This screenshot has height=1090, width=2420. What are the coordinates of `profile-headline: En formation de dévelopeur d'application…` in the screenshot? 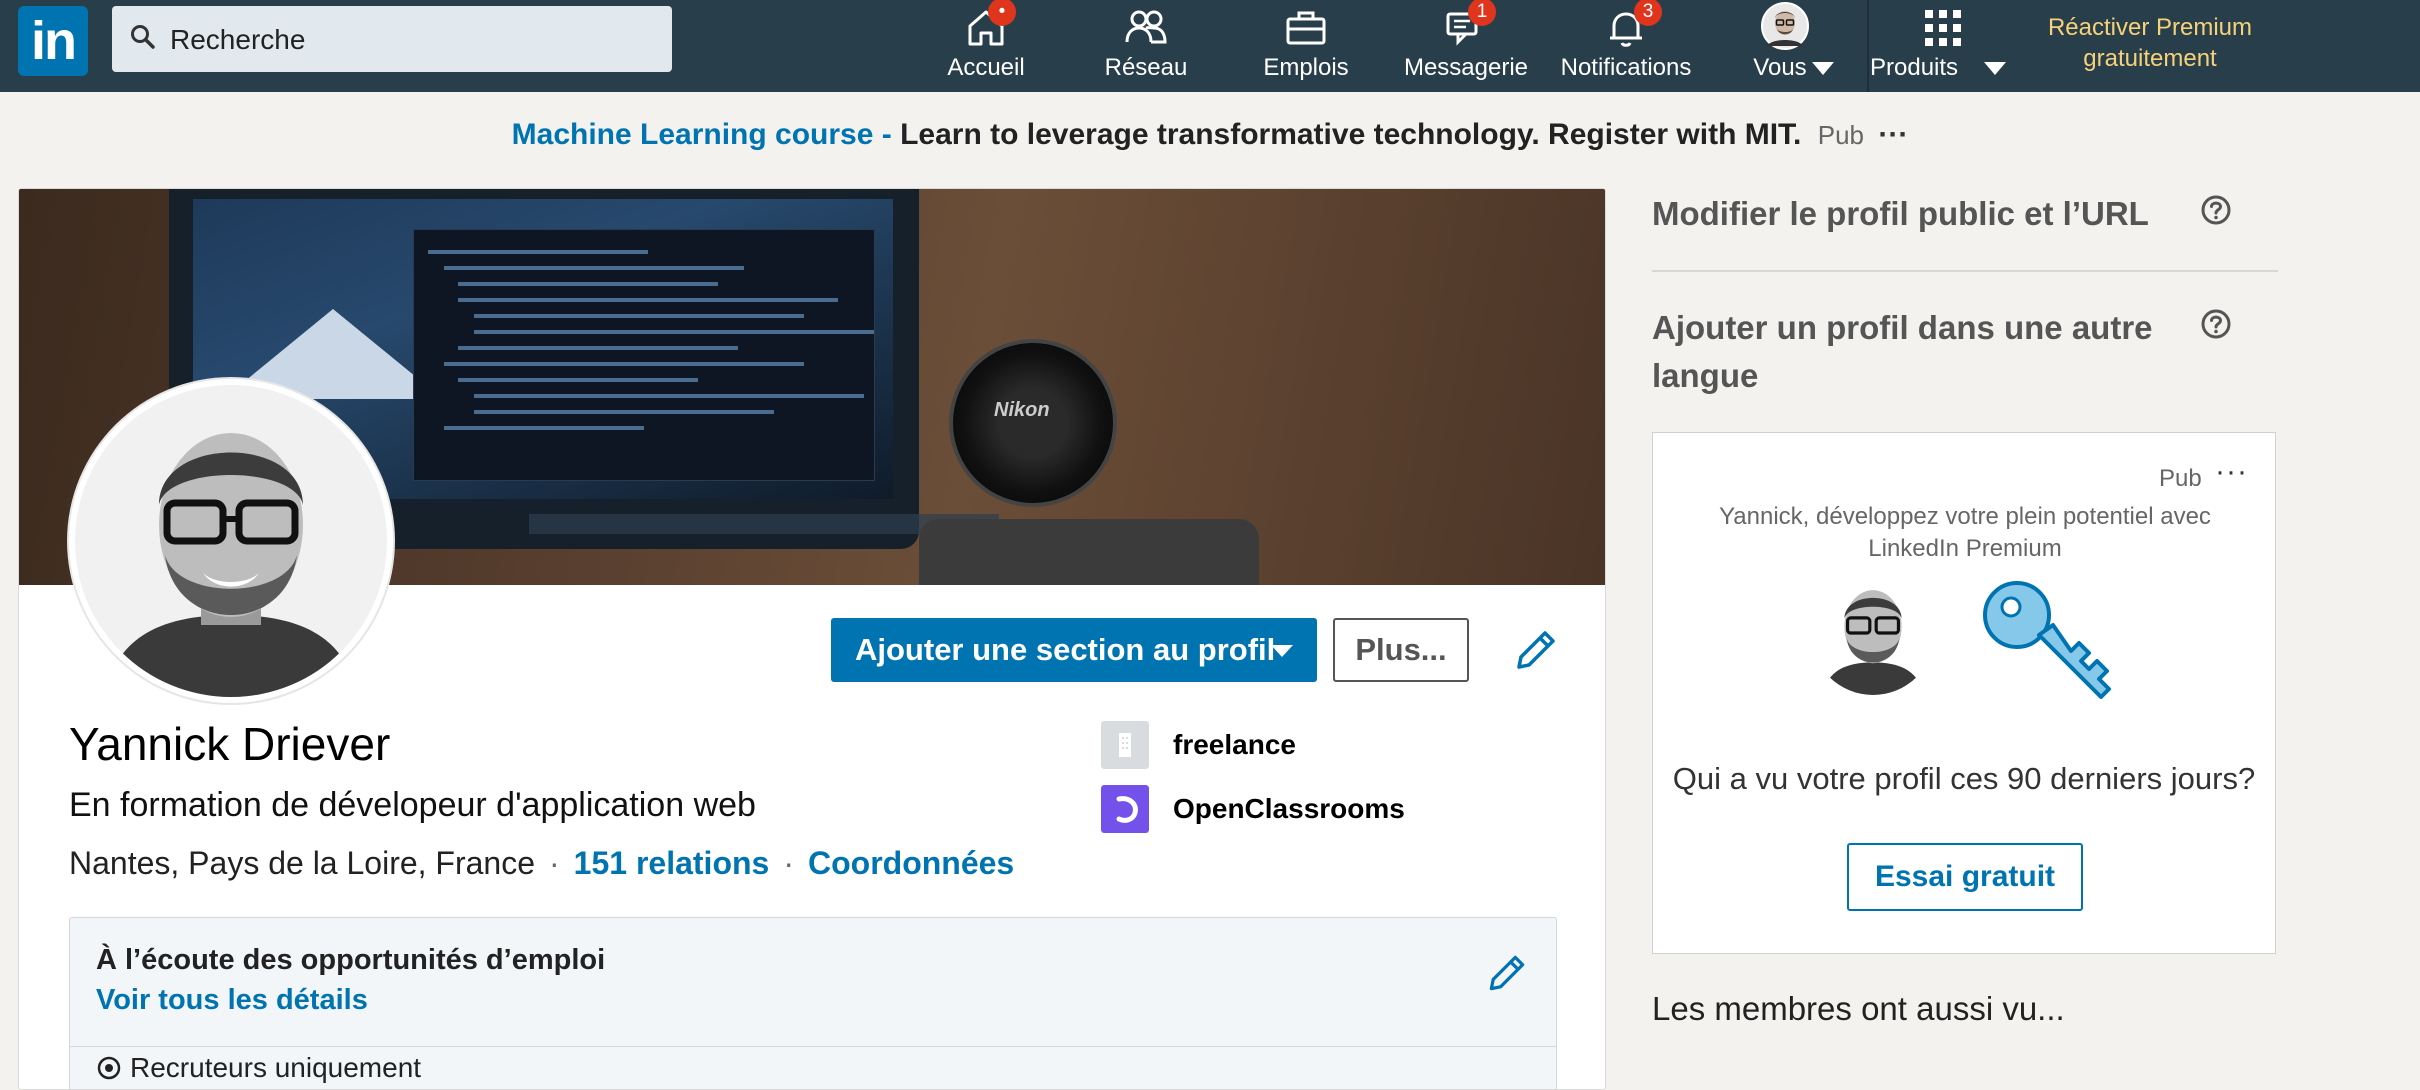 It's located at (412, 805).